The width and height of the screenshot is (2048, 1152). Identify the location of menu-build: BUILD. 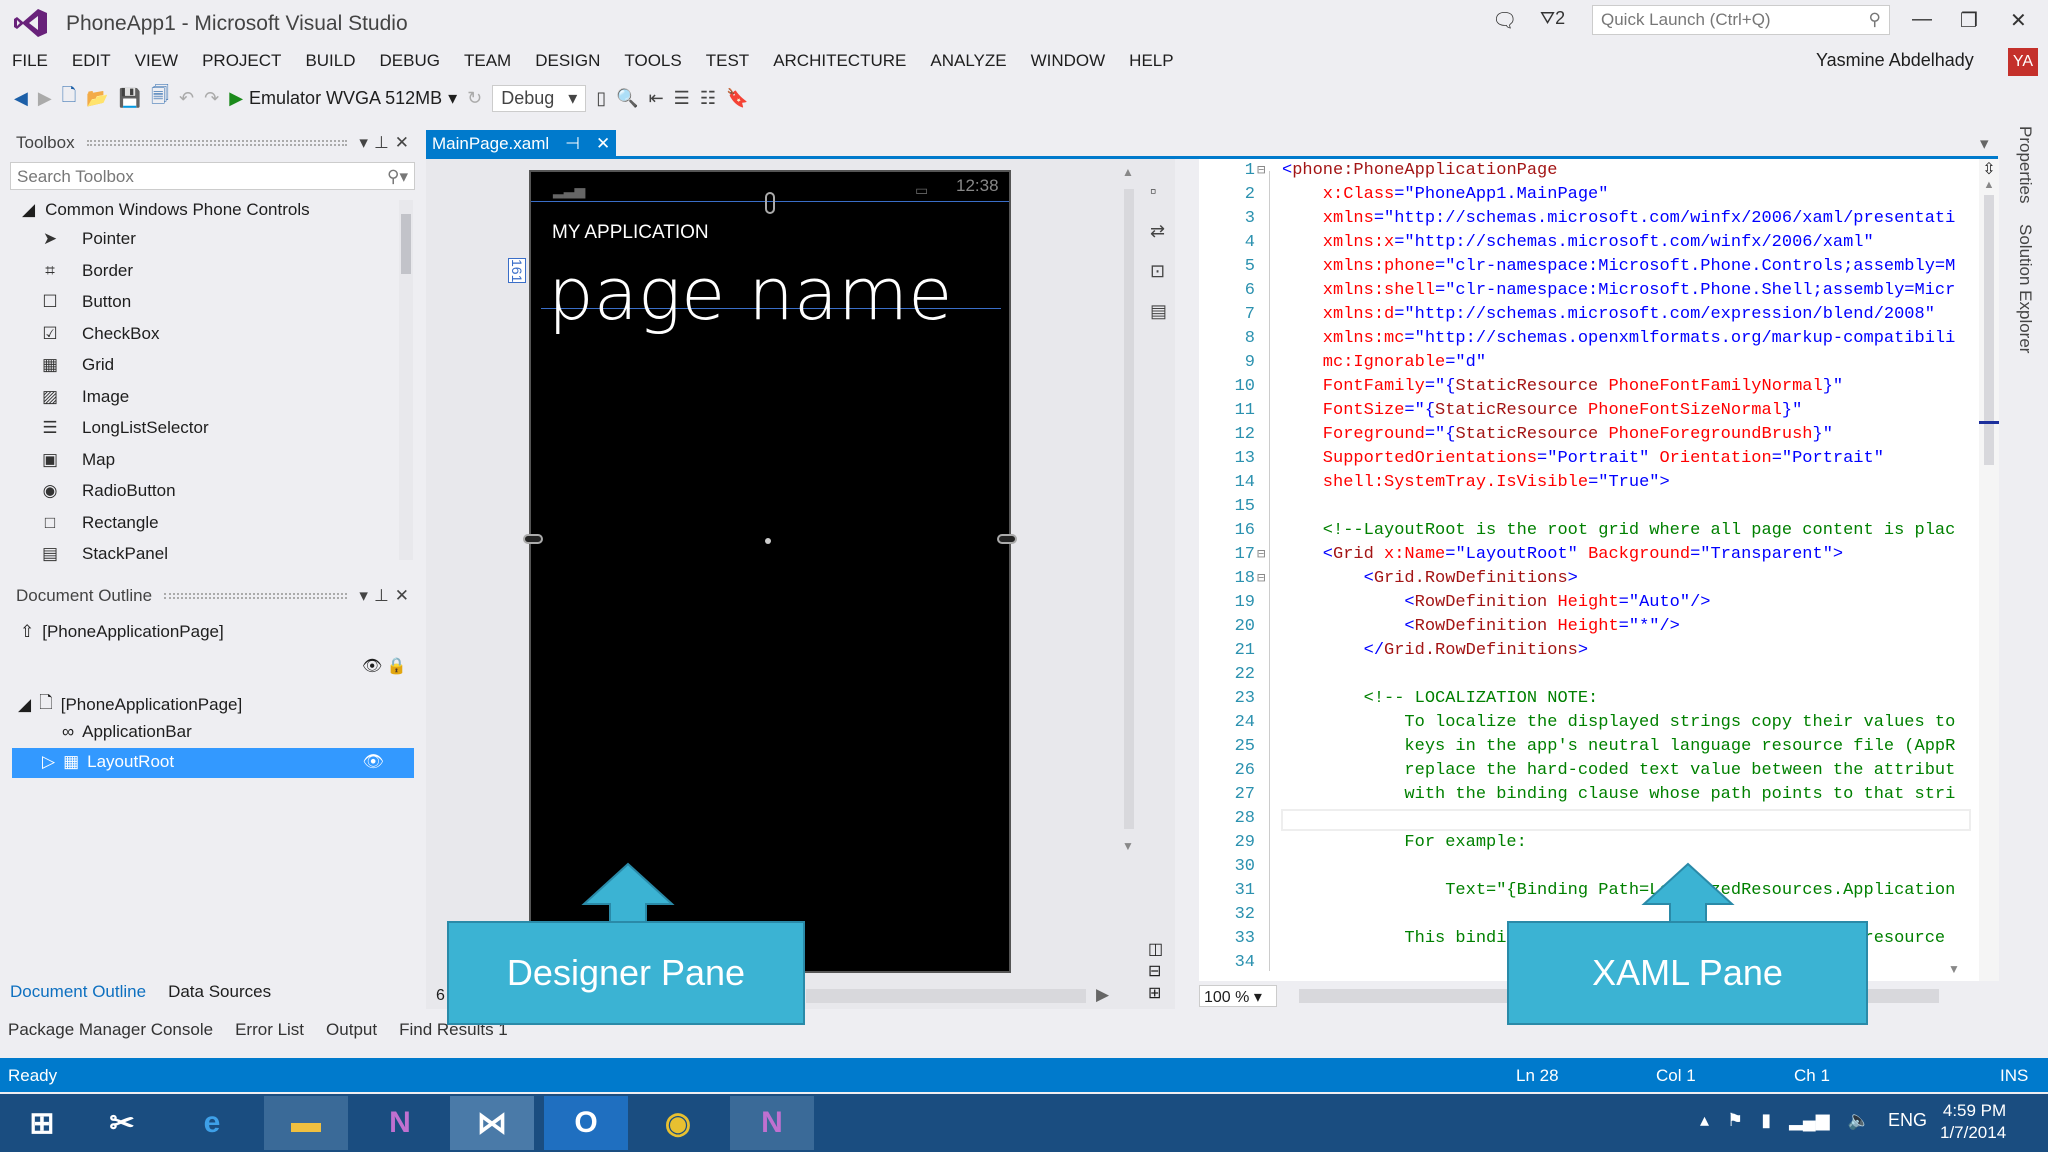
(330, 61).